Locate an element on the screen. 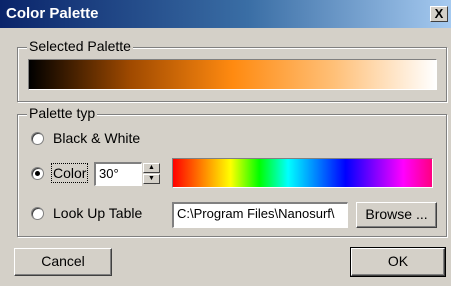  title-bar: Color Palette X is located at coordinates (225, 14).